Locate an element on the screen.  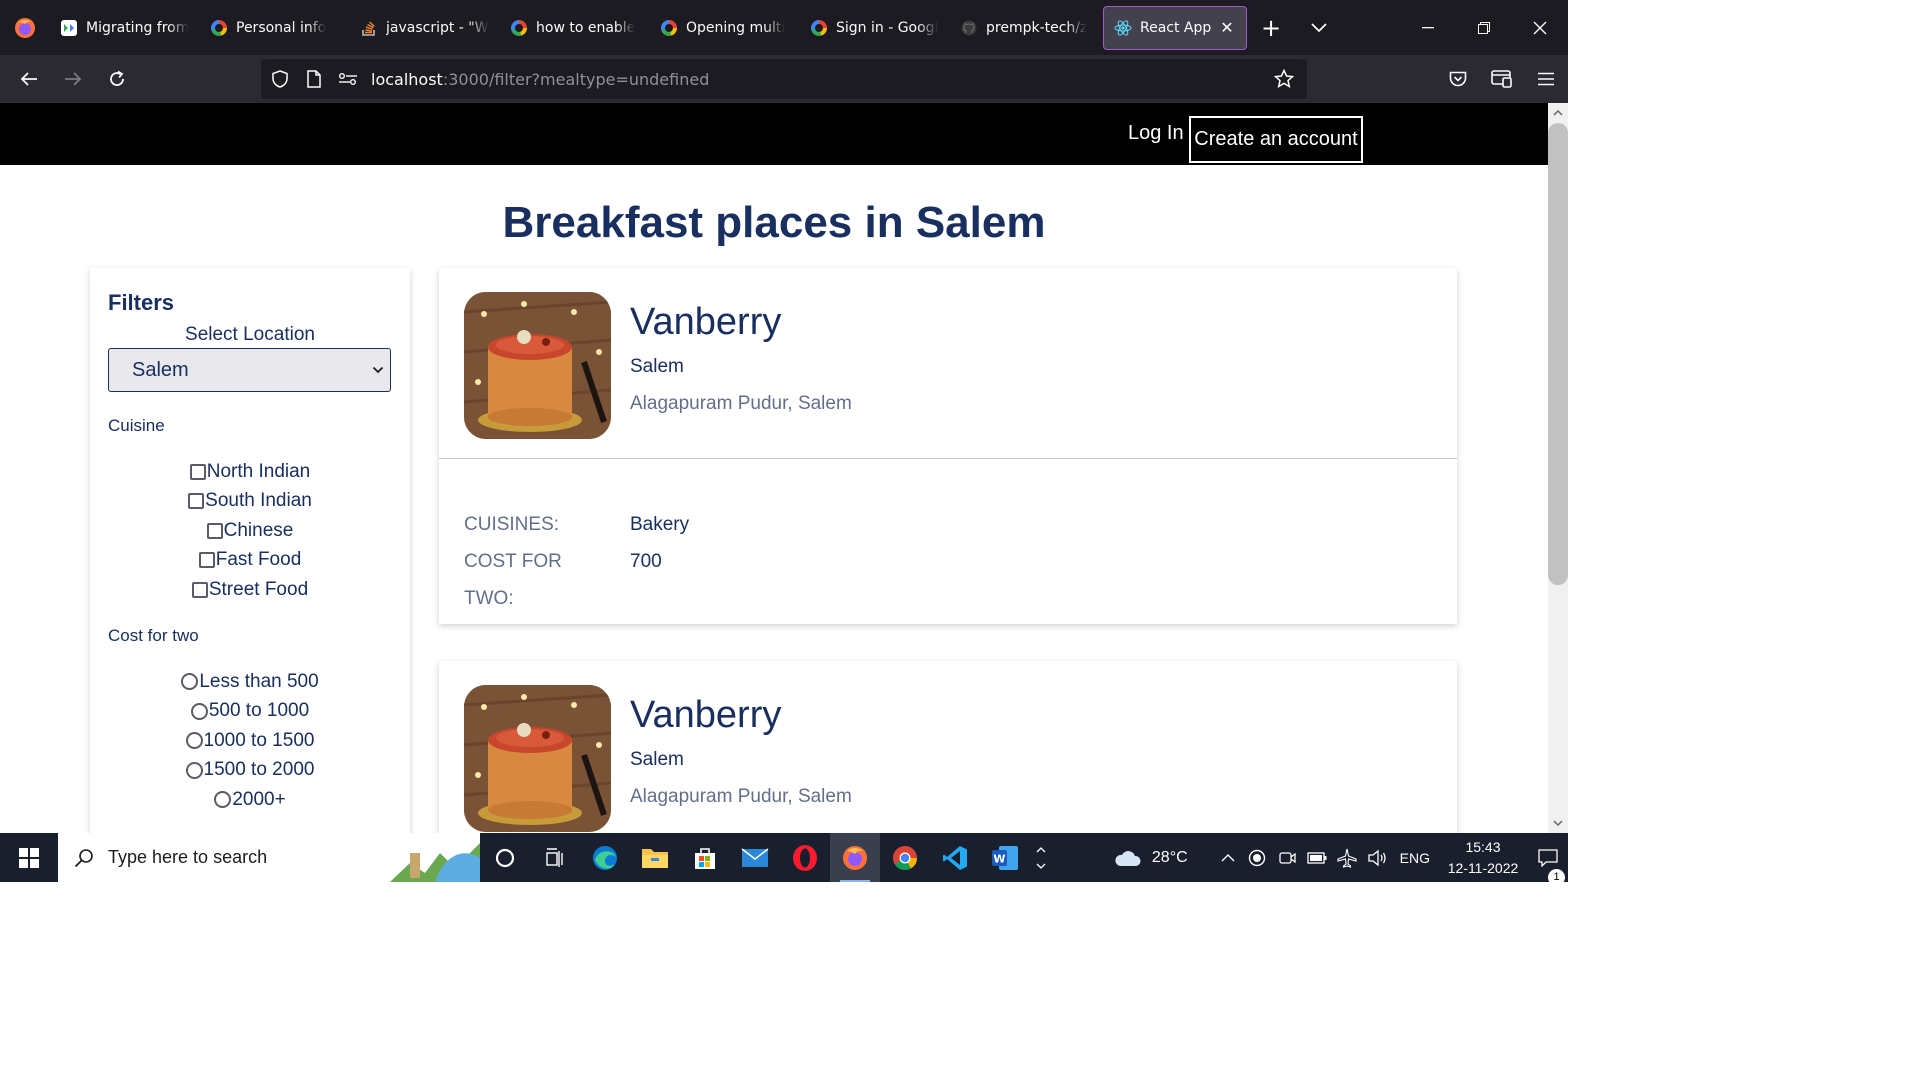
cost-option: 1500 to 2000 is located at coordinates (250, 771).